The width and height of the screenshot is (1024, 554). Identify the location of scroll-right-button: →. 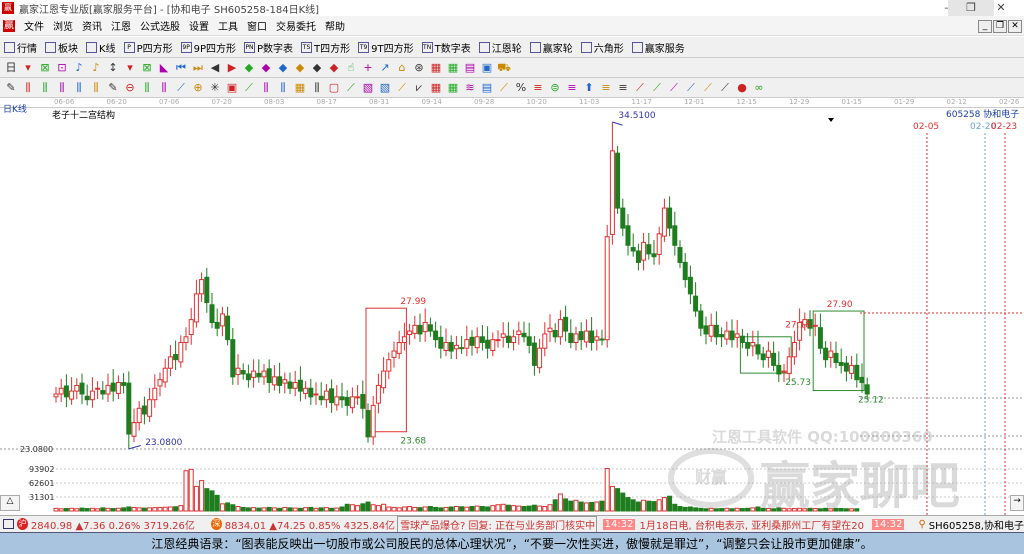
(1017, 503).